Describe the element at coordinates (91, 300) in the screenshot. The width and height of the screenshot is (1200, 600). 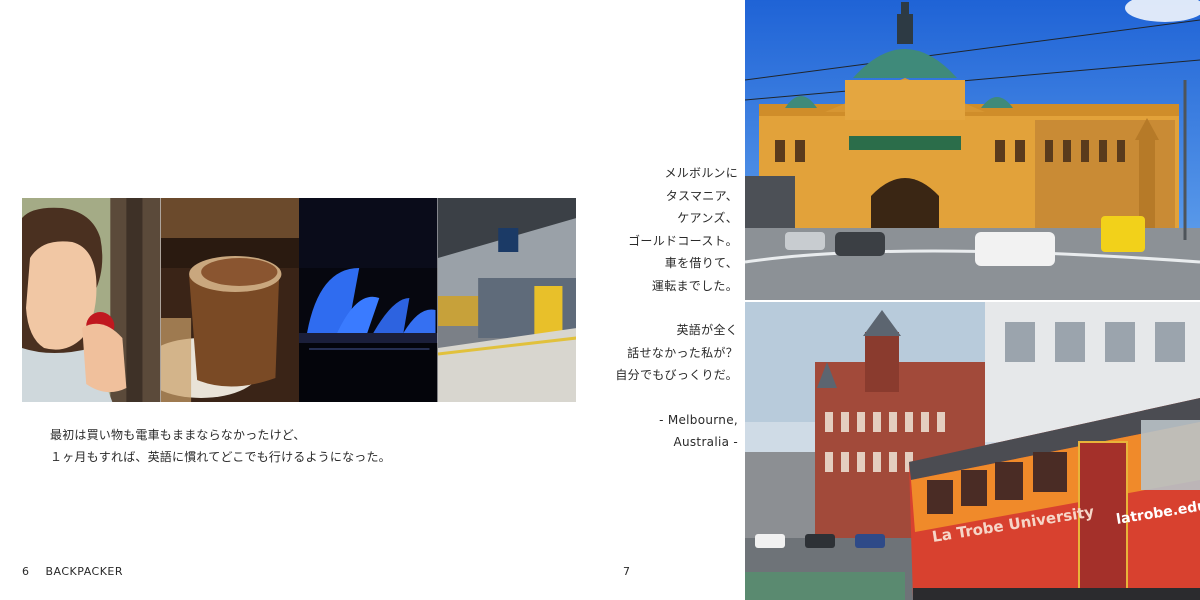
I see `woman-eating-apple-photo` at that location.